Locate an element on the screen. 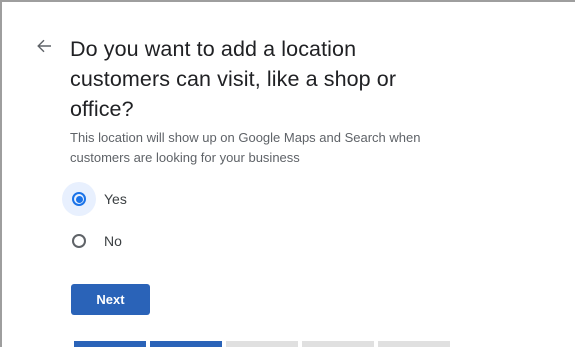 The height and width of the screenshot is (347, 575). radio-selected-dot is located at coordinates (79, 199).